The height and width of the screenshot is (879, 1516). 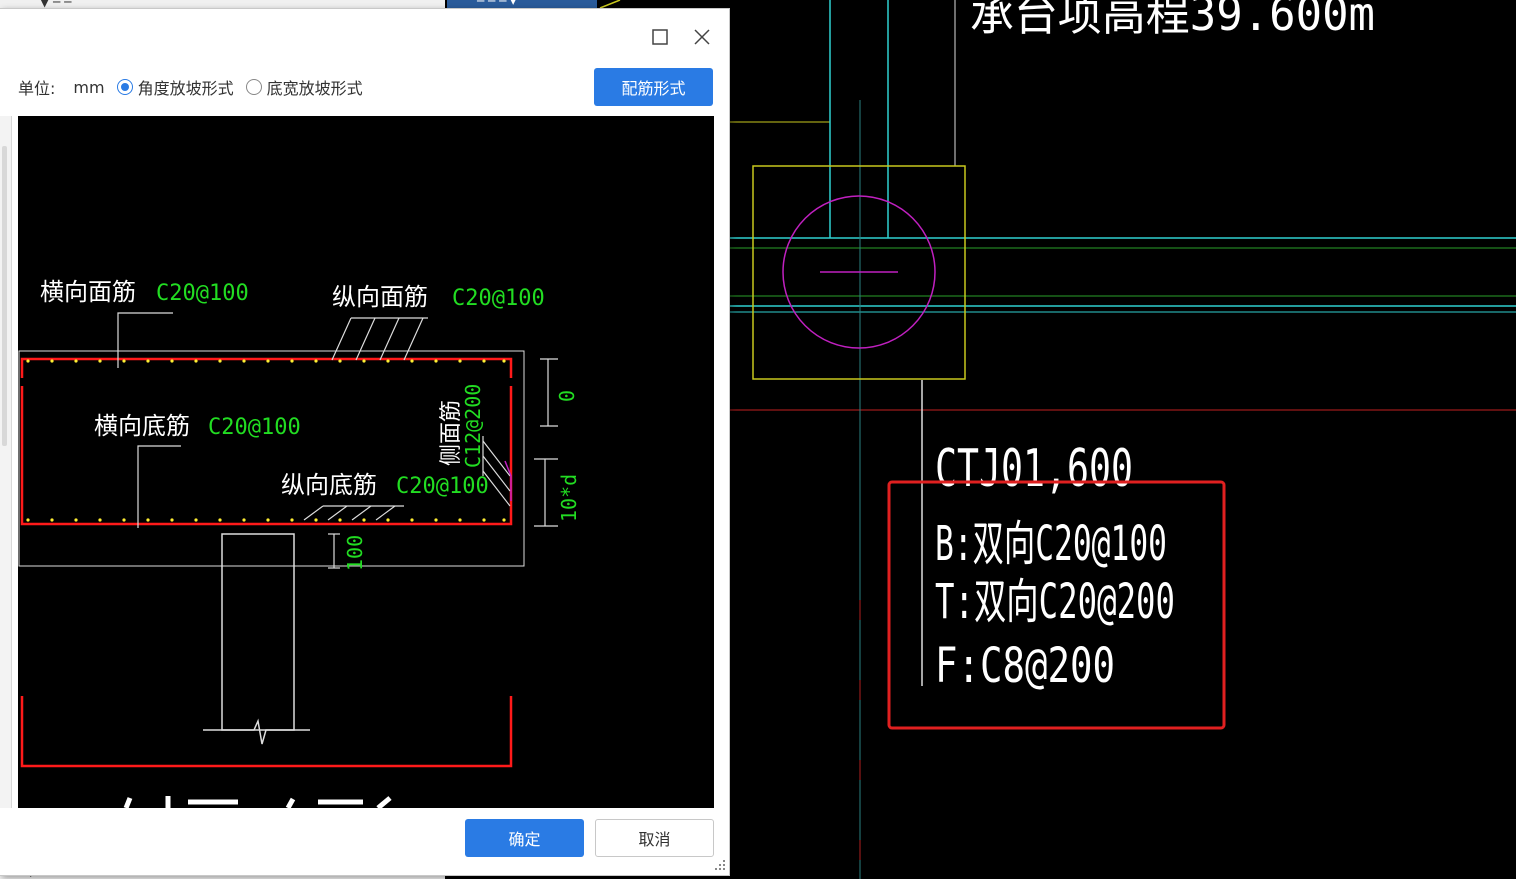 I want to click on radio-angle-label: 角度放坡形式, so click(x=185, y=88).